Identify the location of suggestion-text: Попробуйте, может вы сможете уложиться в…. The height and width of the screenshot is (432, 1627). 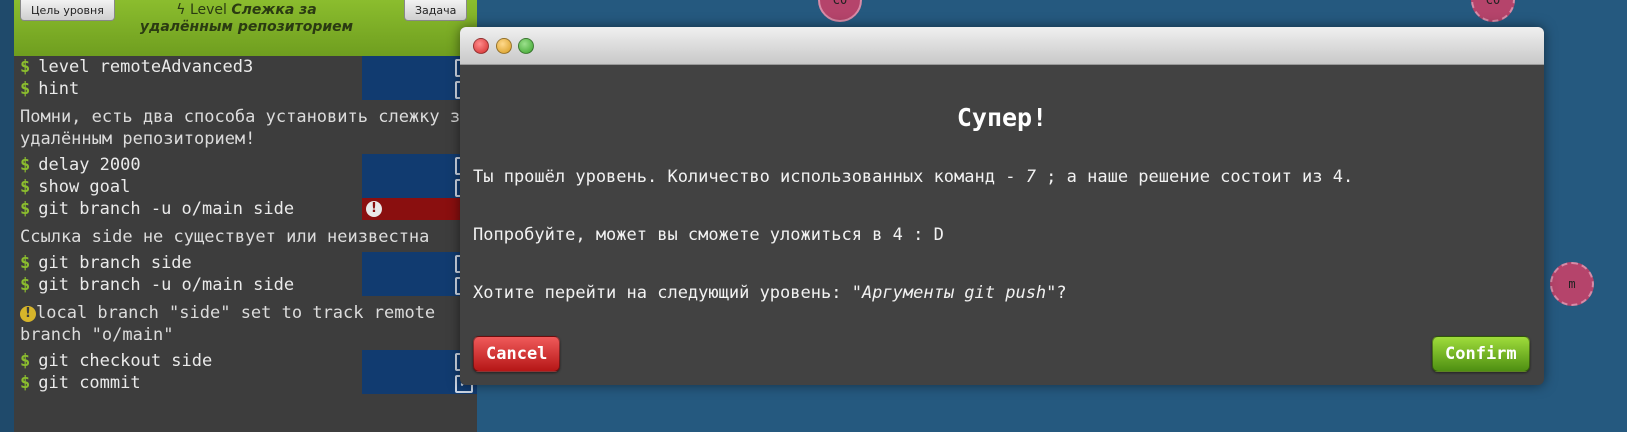
(708, 235).